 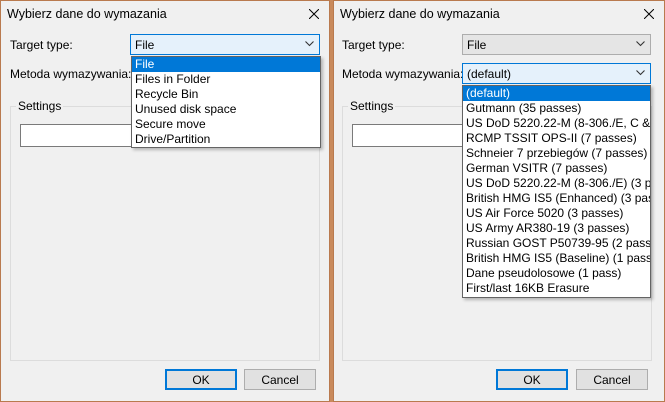 I want to click on dropdown-item: (default), so click(x=556, y=93).